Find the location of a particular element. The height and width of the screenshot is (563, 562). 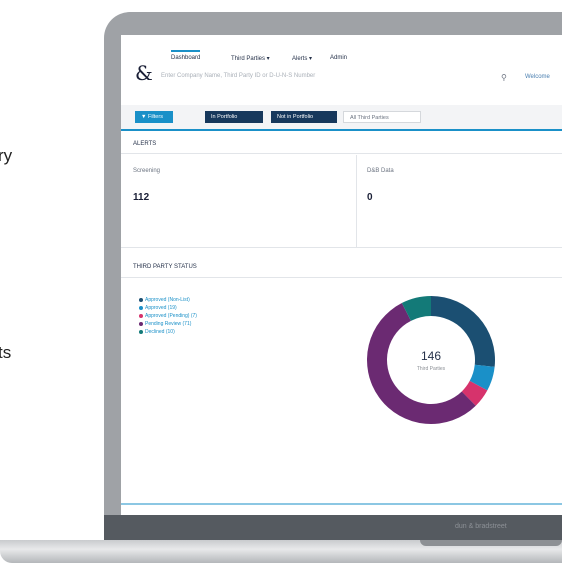

donut-center-label: Third Parties is located at coordinates (431, 369).